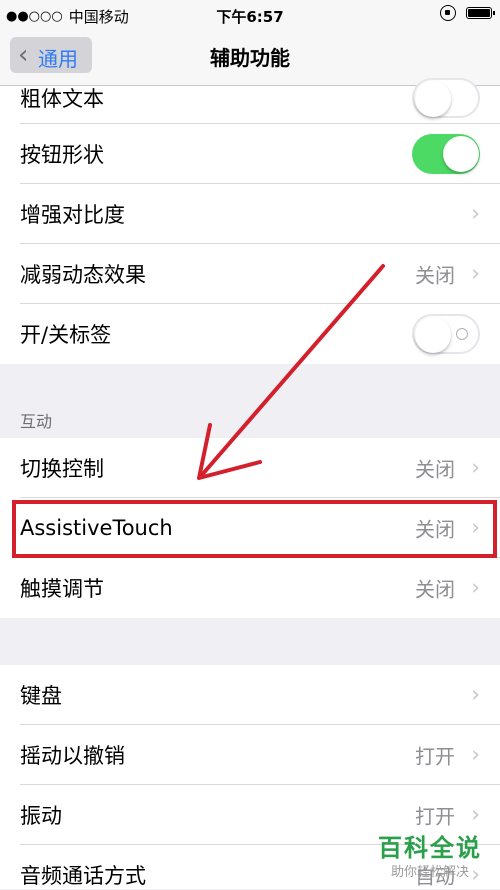  Describe the element at coordinates (448, 13) in the screenshot. I see `rotation-lock-icon` at that location.